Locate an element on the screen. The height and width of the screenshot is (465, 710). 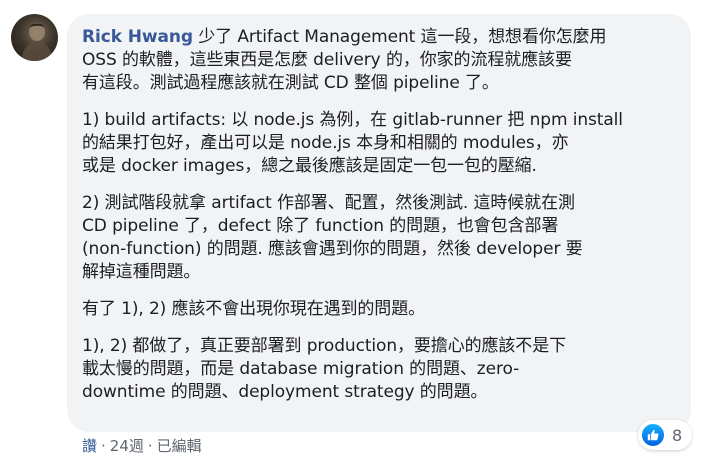
comment-footer: 讚 · 24週 · 已編輯 is located at coordinates (142, 446).